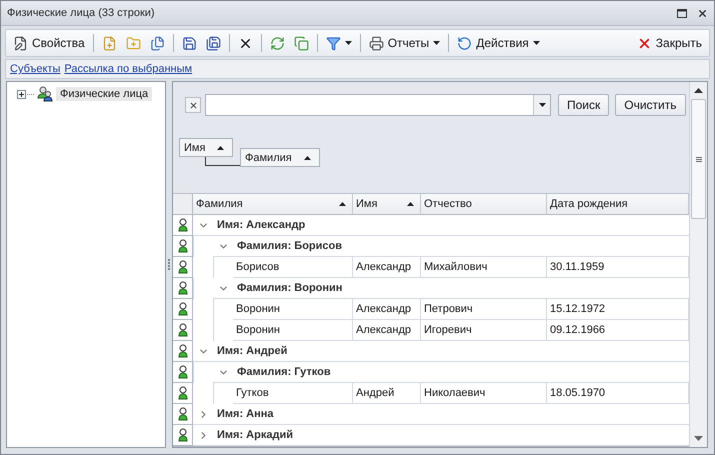 Image resolution: width=715 pixels, height=455 pixels. Describe the element at coordinates (81, 13) in the screenshot. I see `window-title: Физические лица (33 строки)` at that location.